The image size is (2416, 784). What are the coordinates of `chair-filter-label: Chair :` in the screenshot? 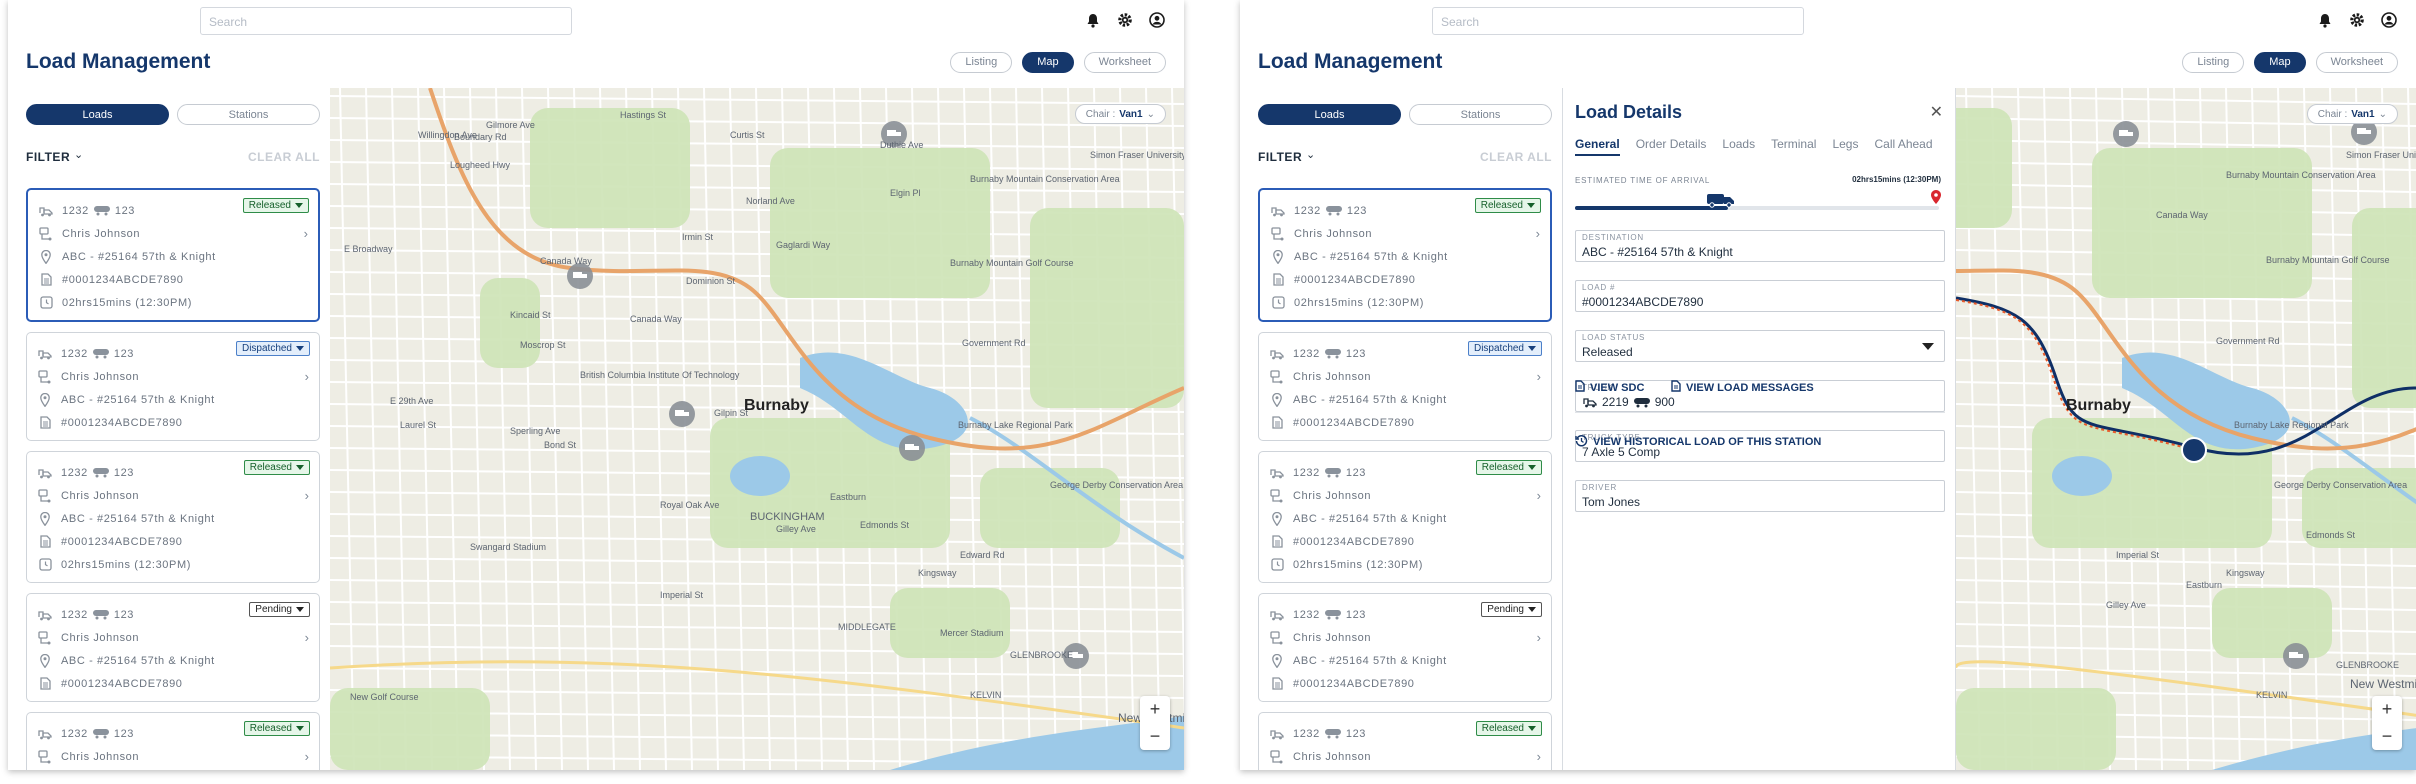 It's located at (1100, 114).